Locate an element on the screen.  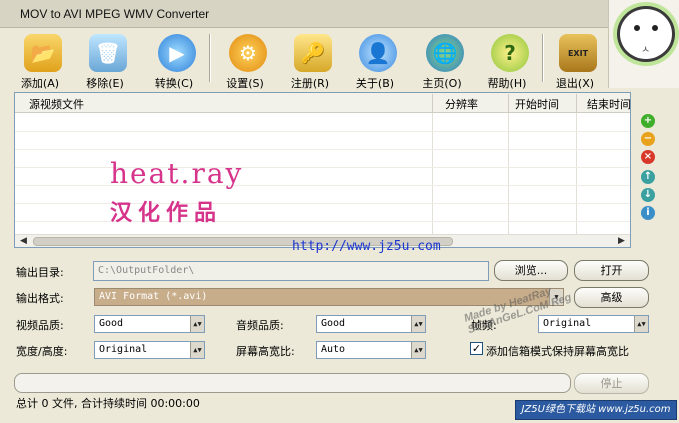
convert-button: ▶ 转换(C) is located at coordinates (174, 61).